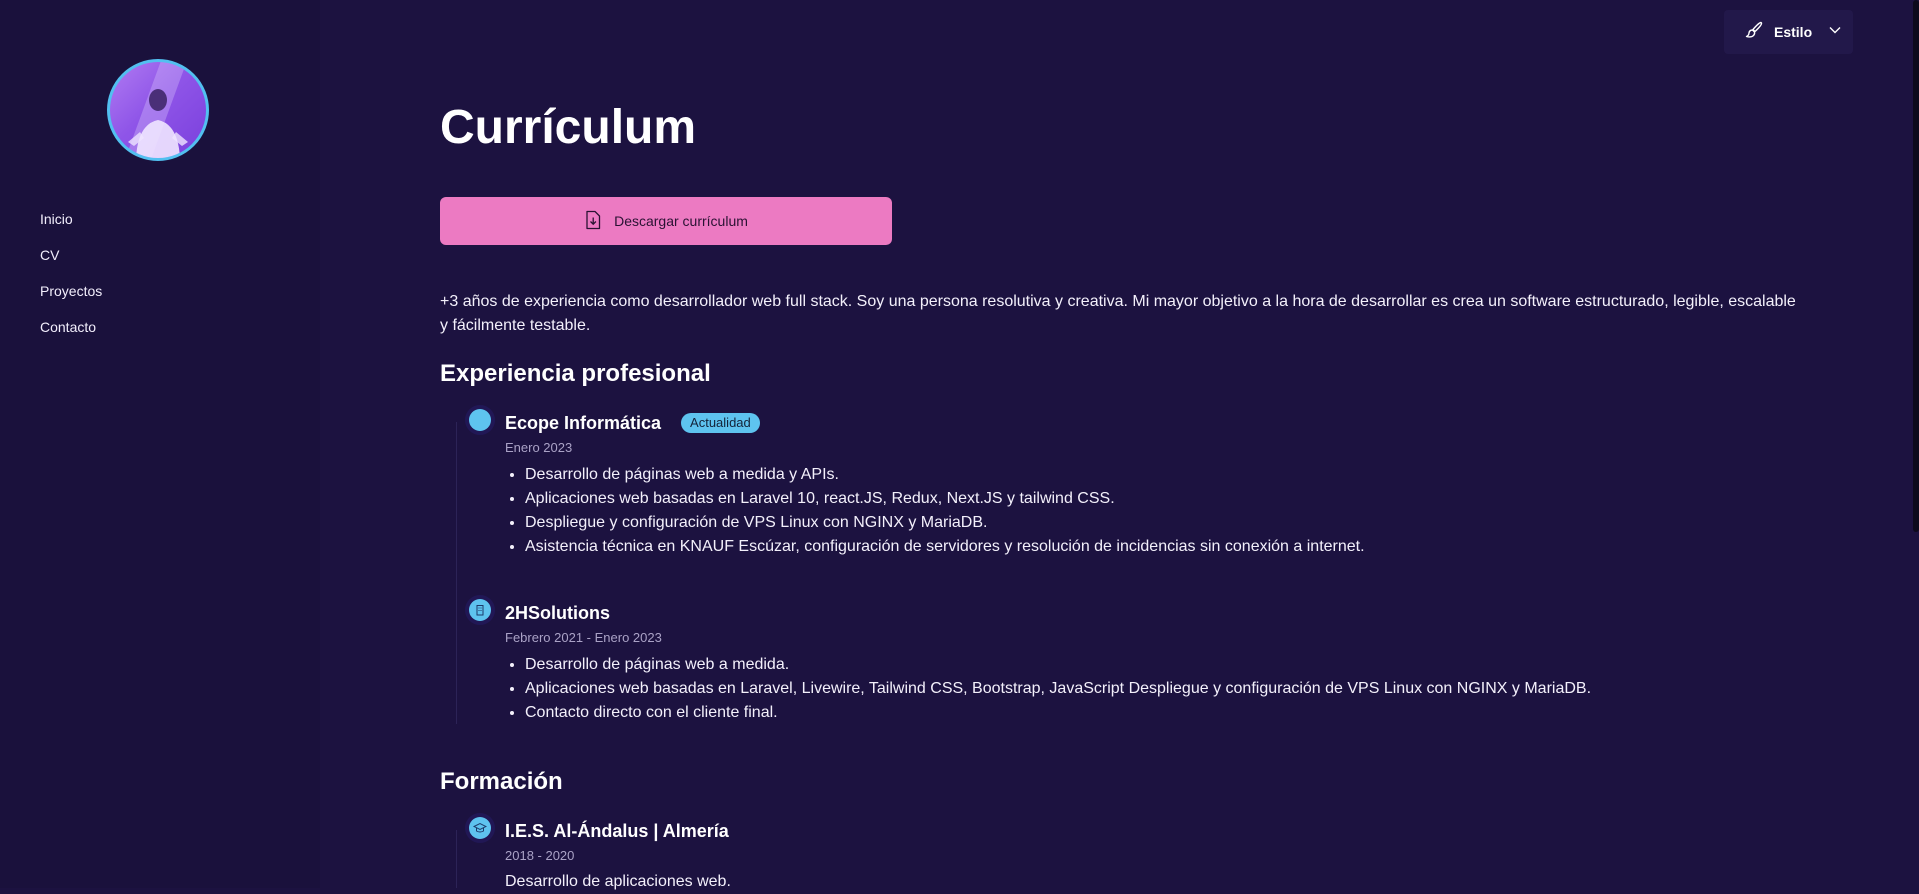  Describe the element at coordinates (1754, 32) in the screenshot. I see `brush-icon` at that location.